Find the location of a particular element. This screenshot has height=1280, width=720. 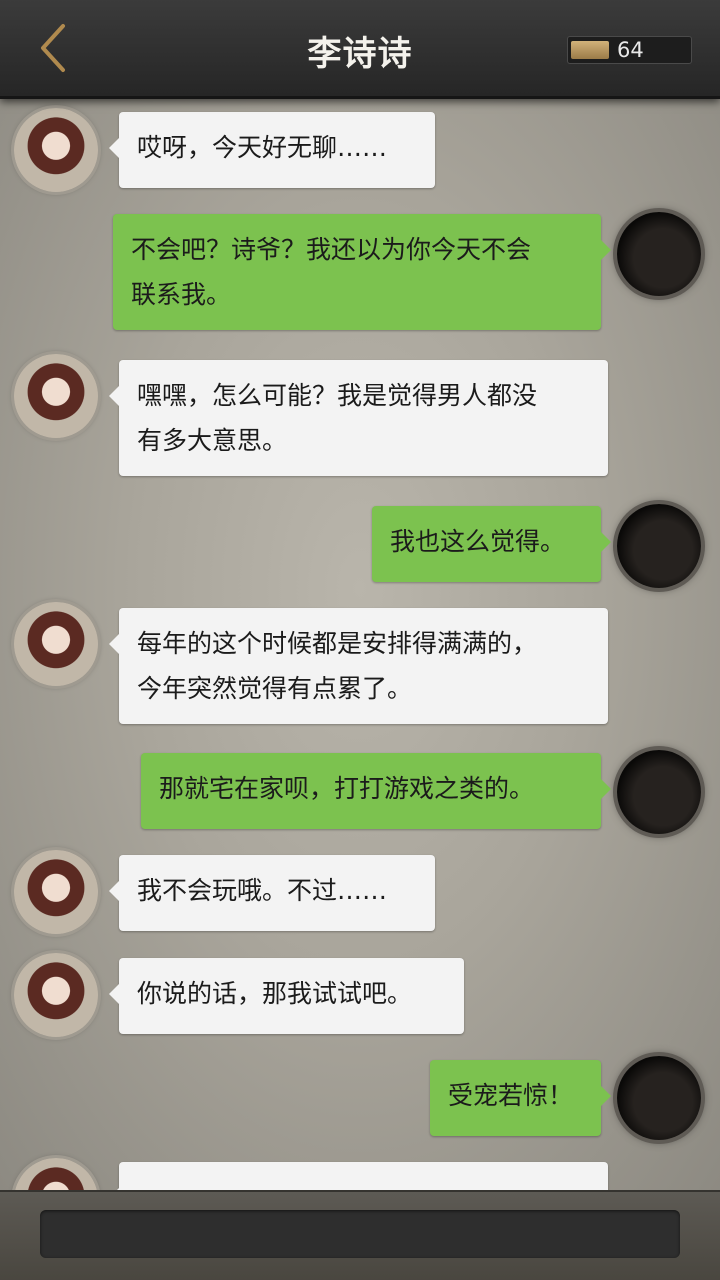

message-bubble: 嘿嘿，怎么可能？我是觉得男人都没 有多大意思。 is located at coordinates (358, 418).